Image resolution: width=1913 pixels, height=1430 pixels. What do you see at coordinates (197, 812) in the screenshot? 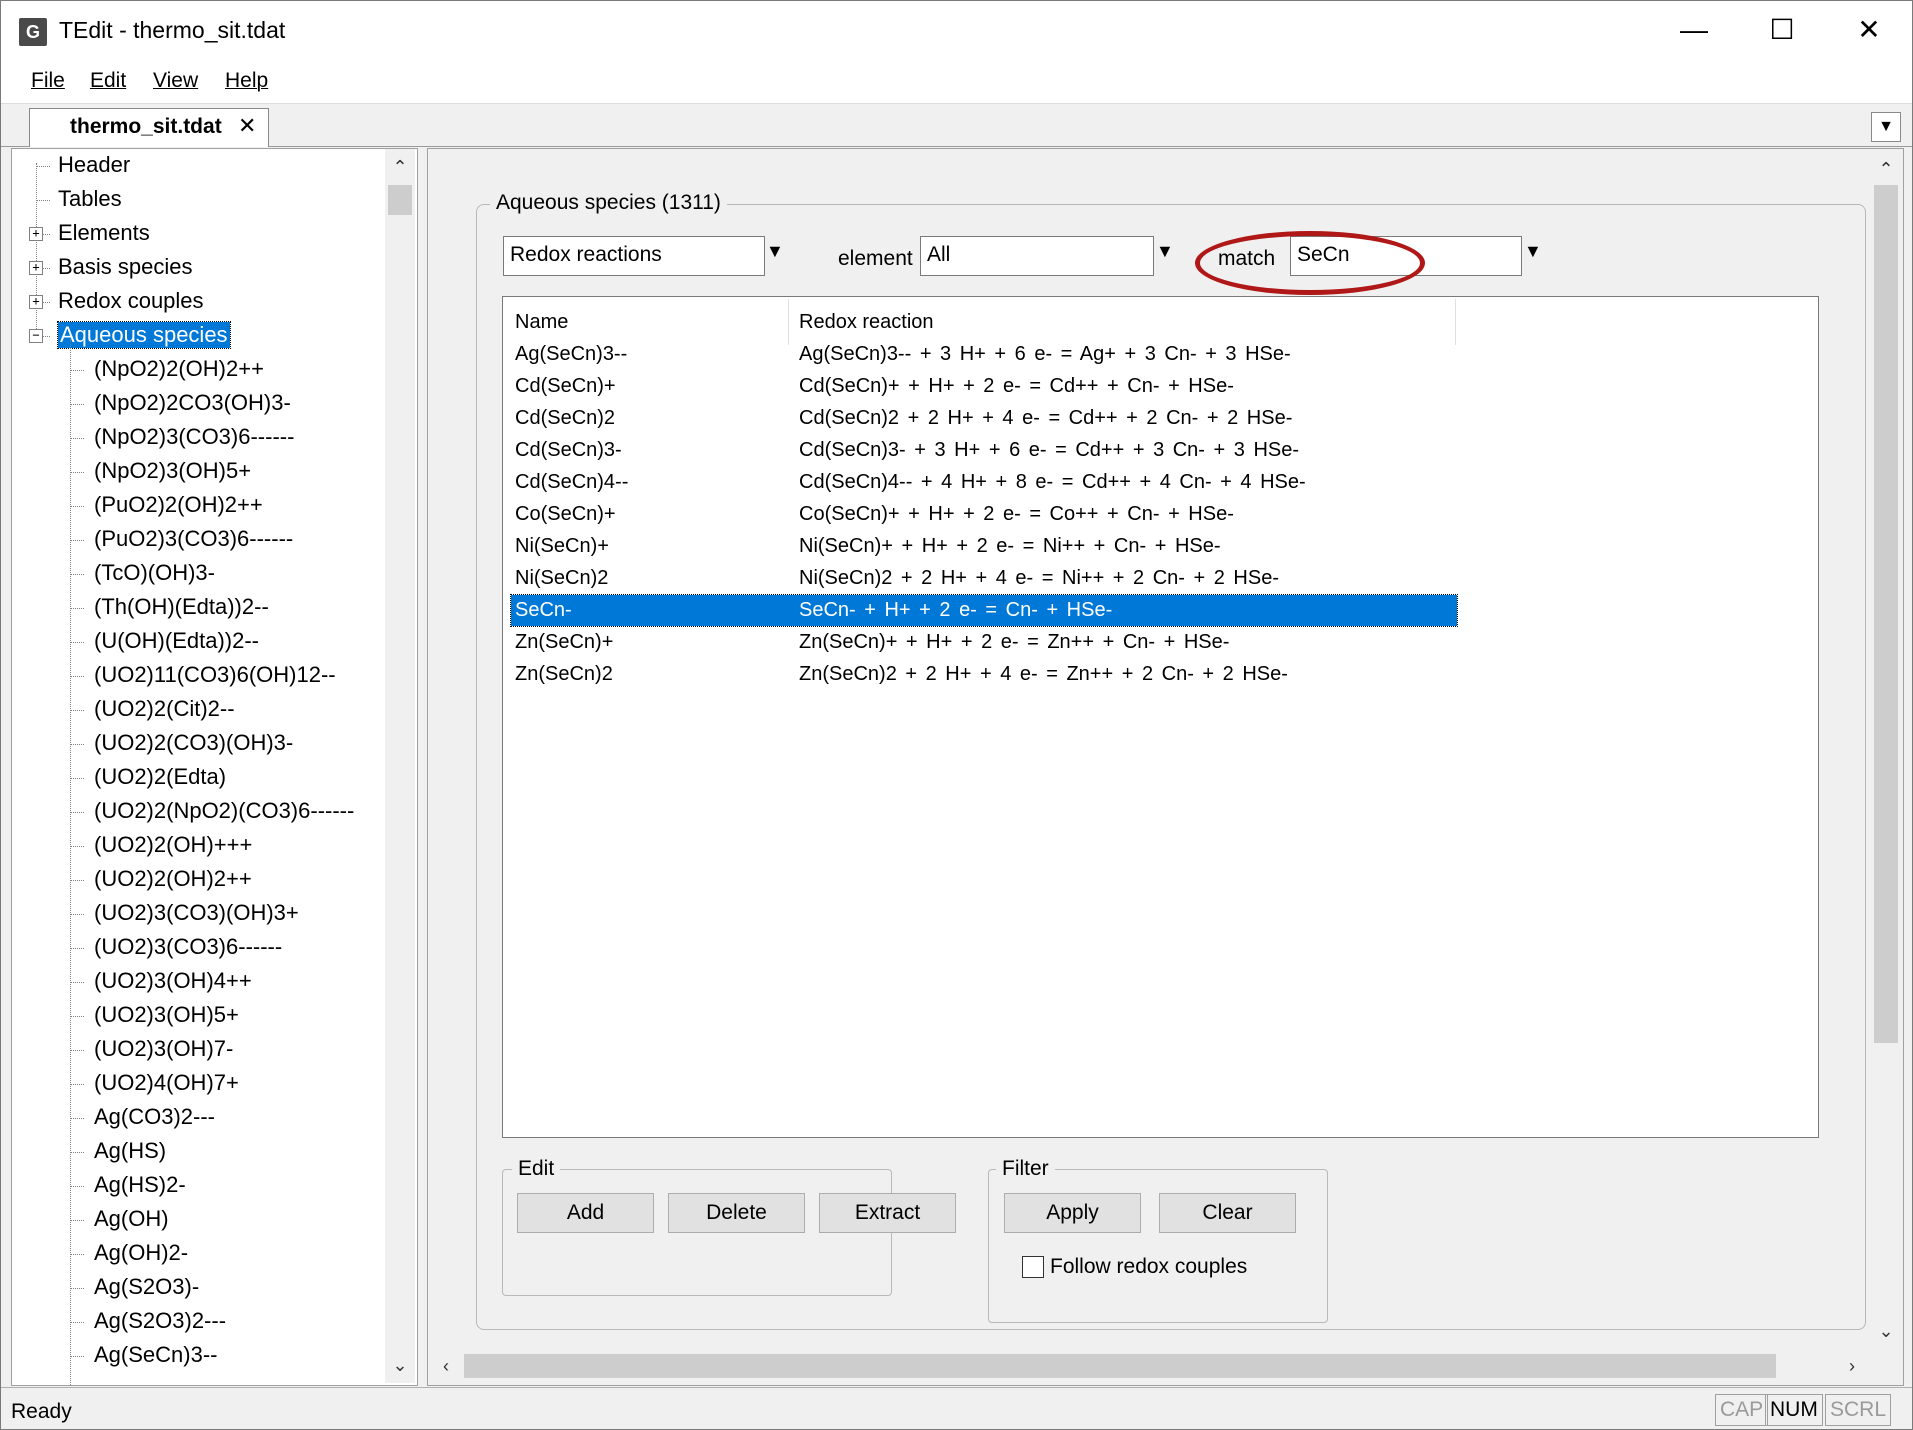
I see `tree-item-species: (UO2)2(NpO2)(CO3)6------` at bounding box center [197, 812].